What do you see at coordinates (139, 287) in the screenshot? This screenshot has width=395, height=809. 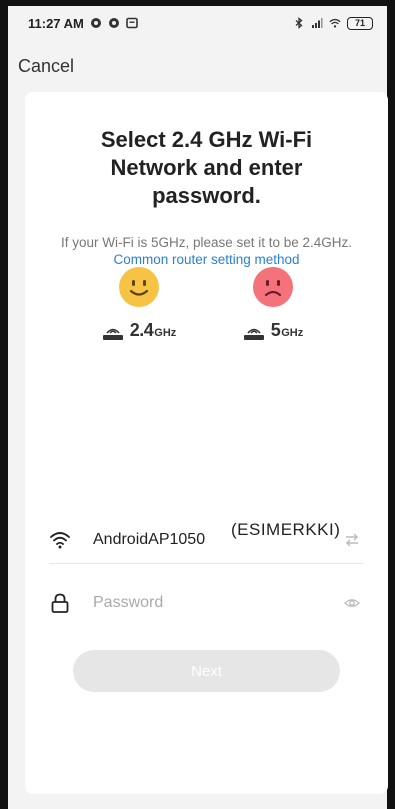 I see `happy-face-icon` at bounding box center [139, 287].